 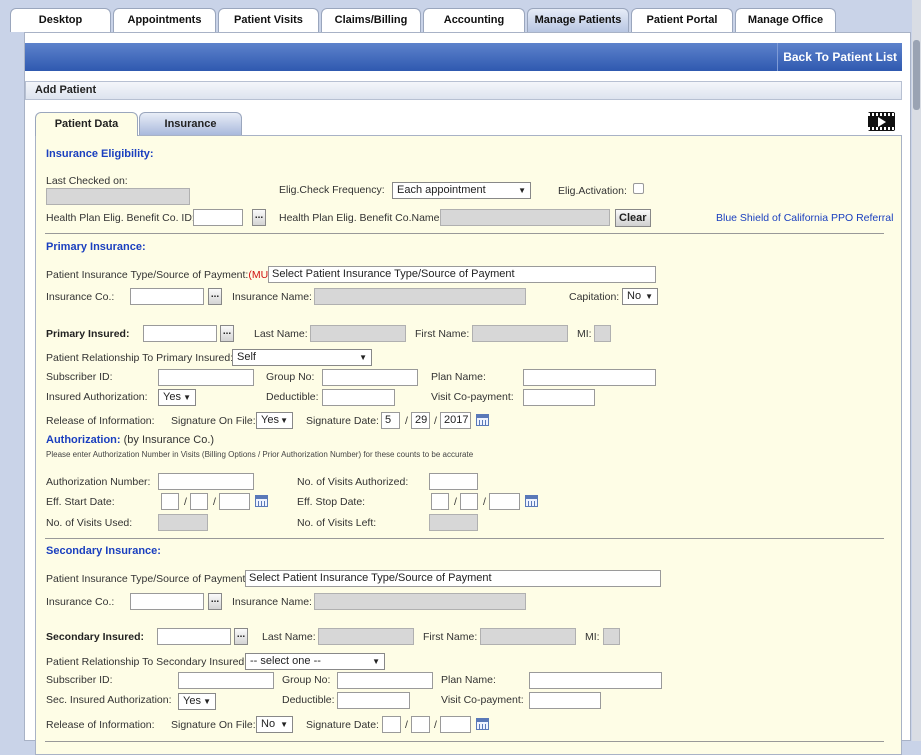 I want to click on primary-first-name-field, so click(x=520, y=333).